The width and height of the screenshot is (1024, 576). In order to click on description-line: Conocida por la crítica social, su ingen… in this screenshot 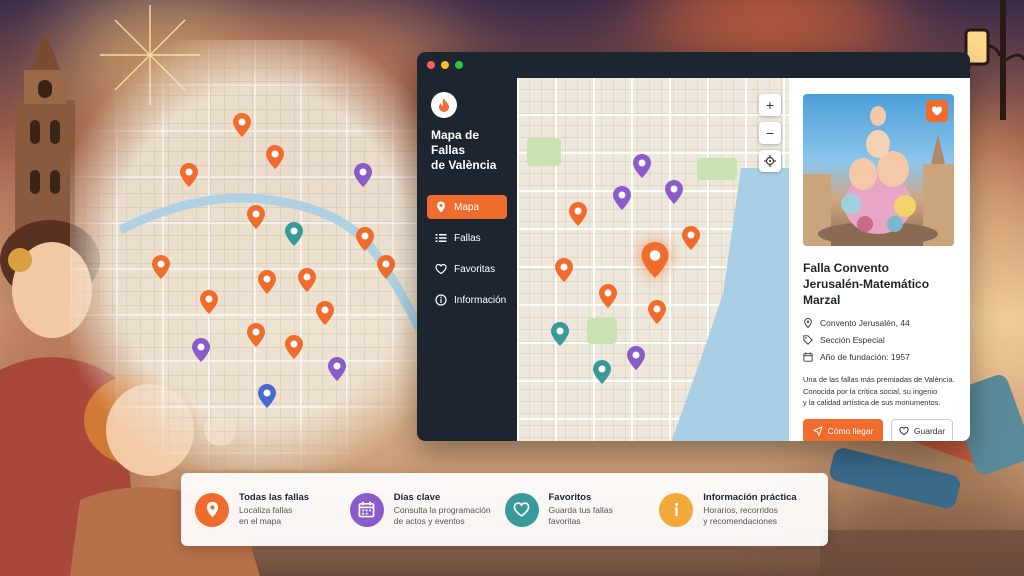, I will do `click(870, 391)`.